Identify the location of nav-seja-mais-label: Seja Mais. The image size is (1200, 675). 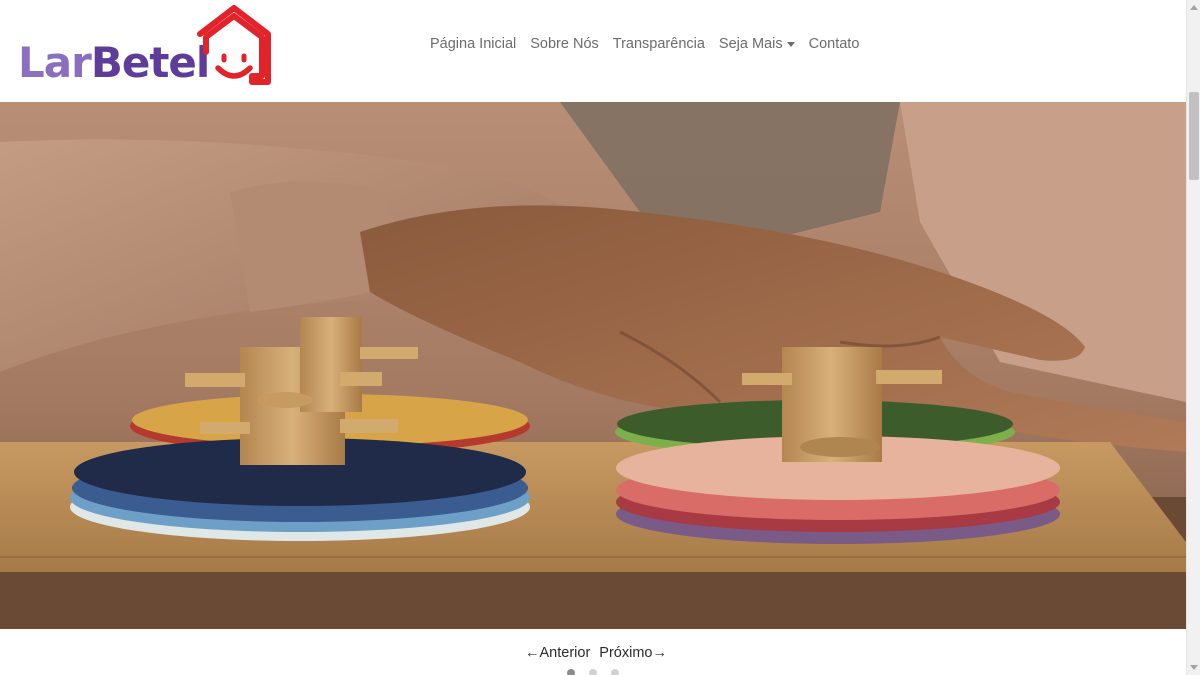
(750, 44).